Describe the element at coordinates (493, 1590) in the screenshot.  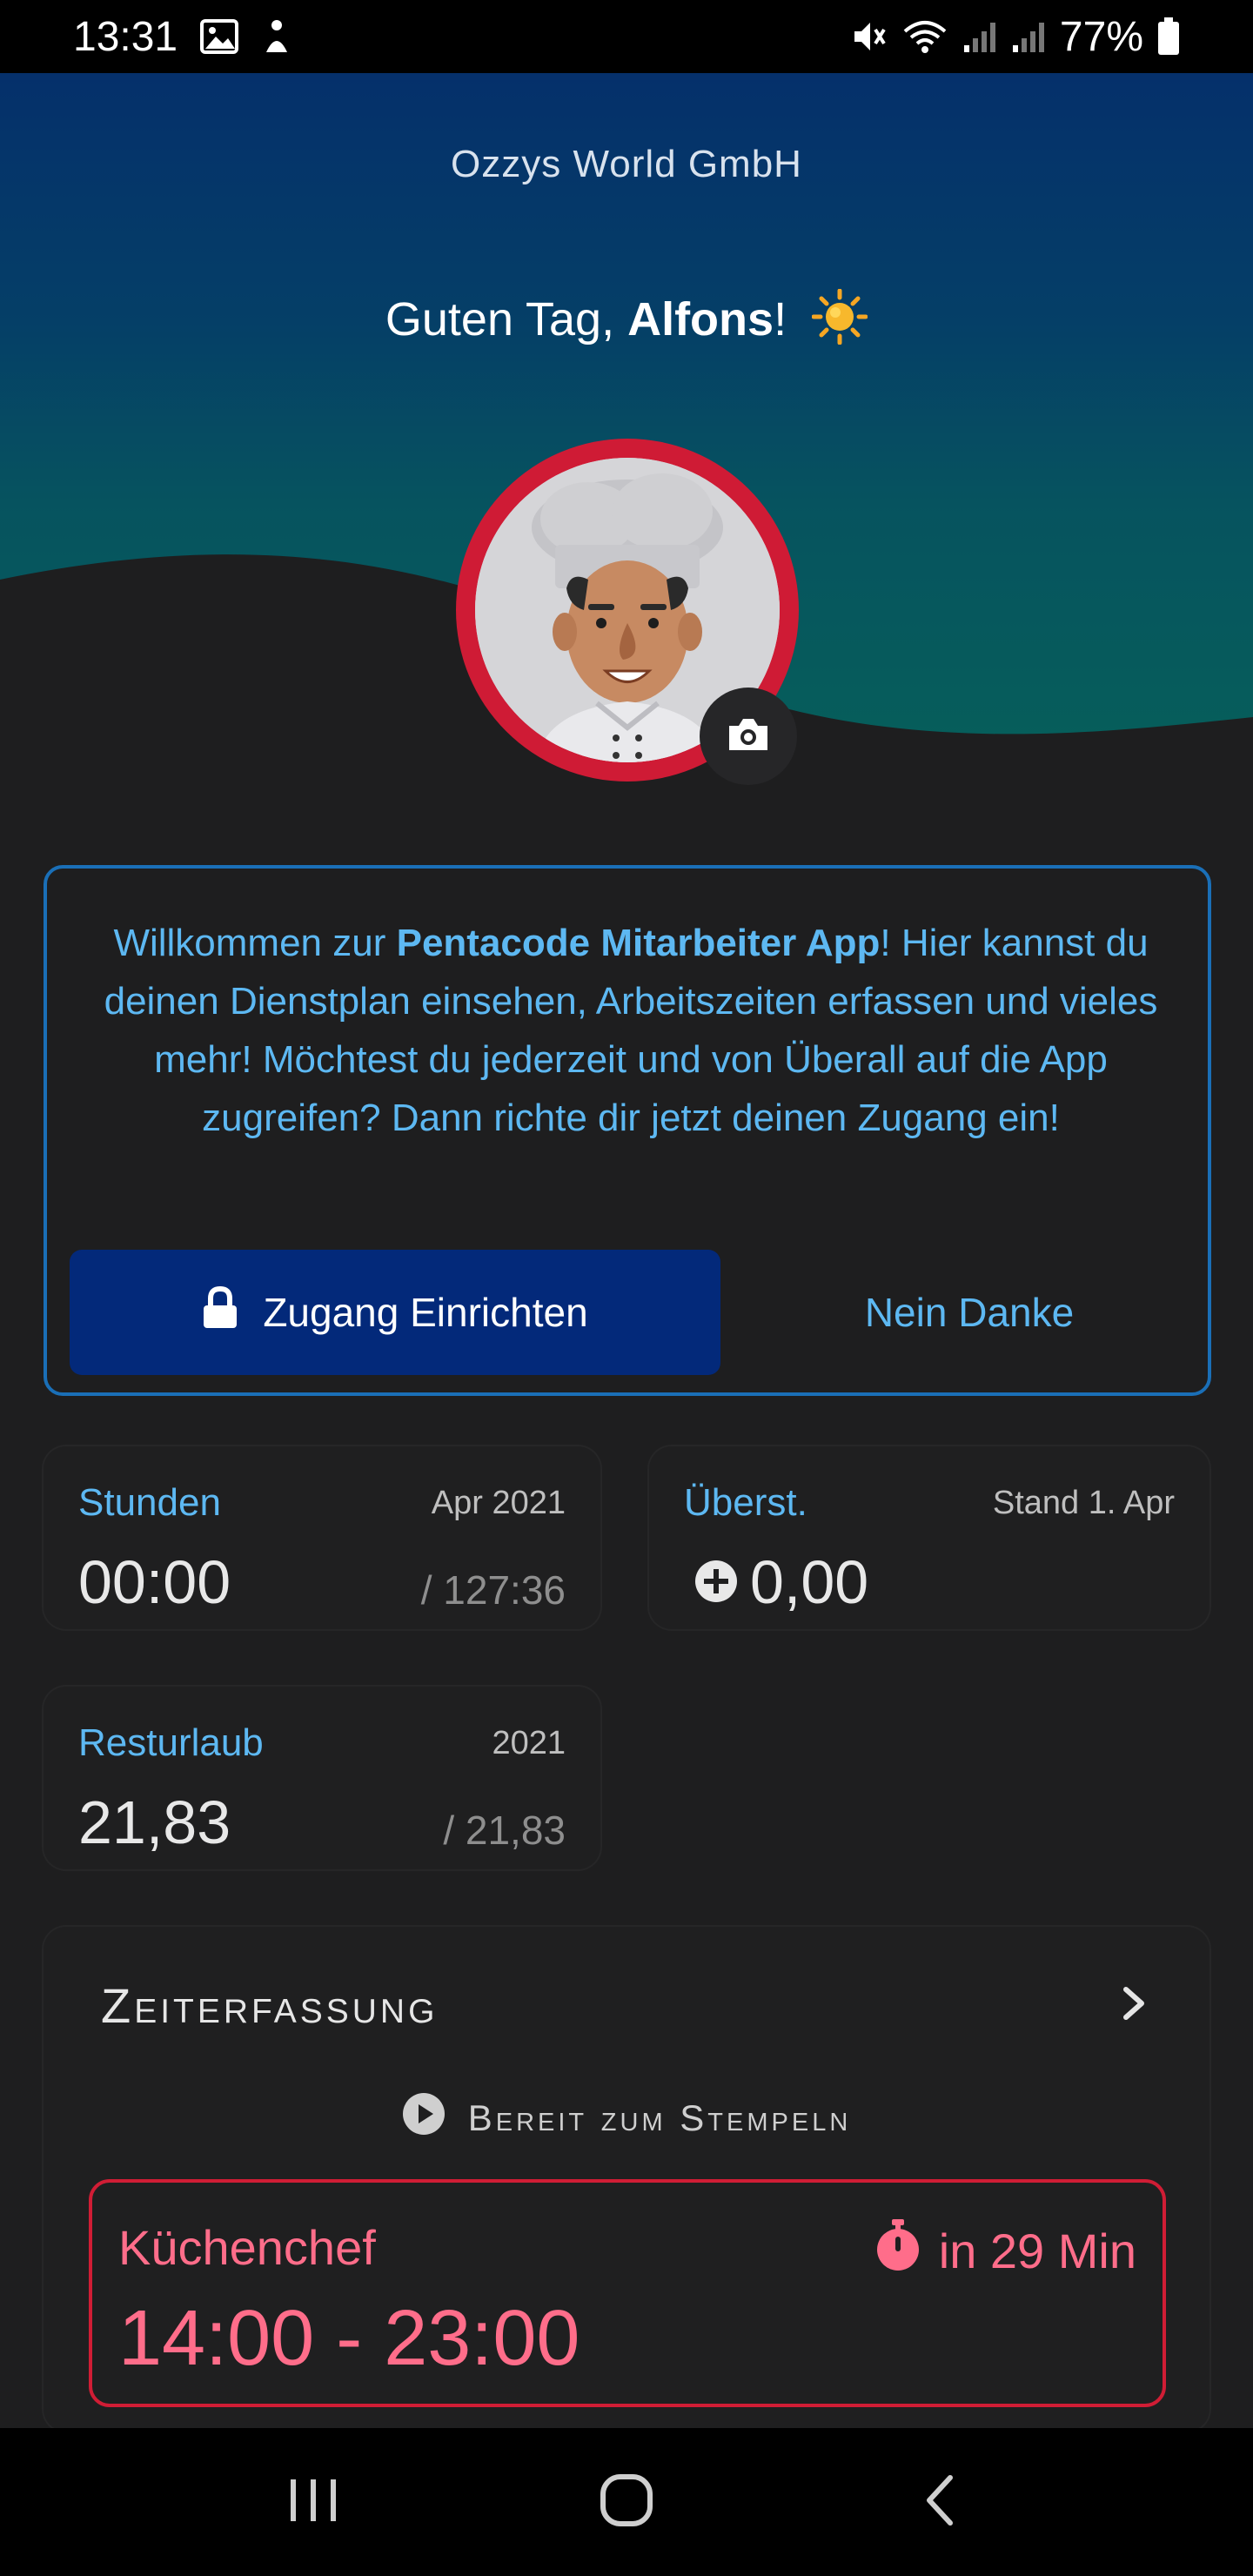
I see `hours-target: / 127:36` at that location.